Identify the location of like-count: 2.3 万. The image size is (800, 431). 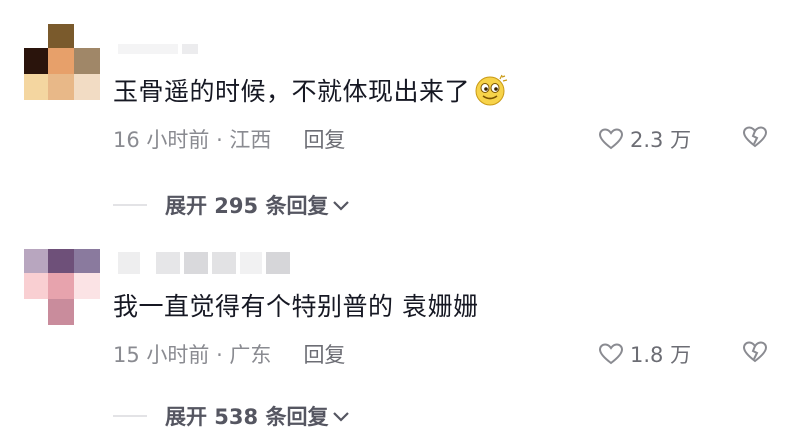
(661, 140).